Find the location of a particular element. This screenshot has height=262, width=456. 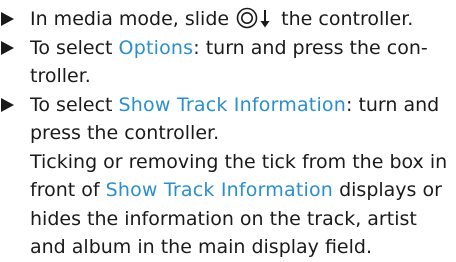

menu-term-show-track-information: Show Track Information is located at coordinates (232, 104).